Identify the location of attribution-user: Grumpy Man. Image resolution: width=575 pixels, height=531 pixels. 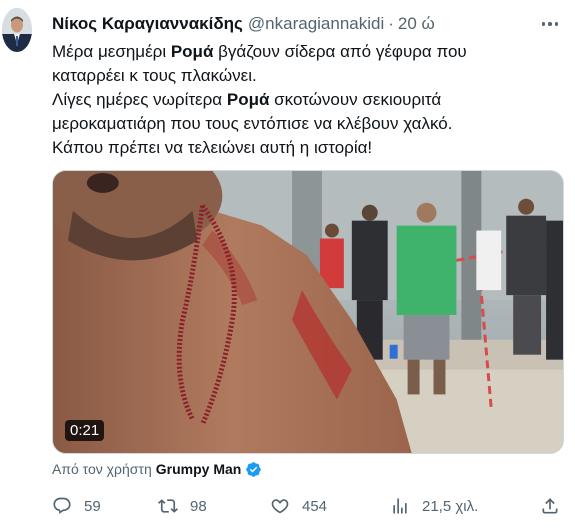
(199, 469).